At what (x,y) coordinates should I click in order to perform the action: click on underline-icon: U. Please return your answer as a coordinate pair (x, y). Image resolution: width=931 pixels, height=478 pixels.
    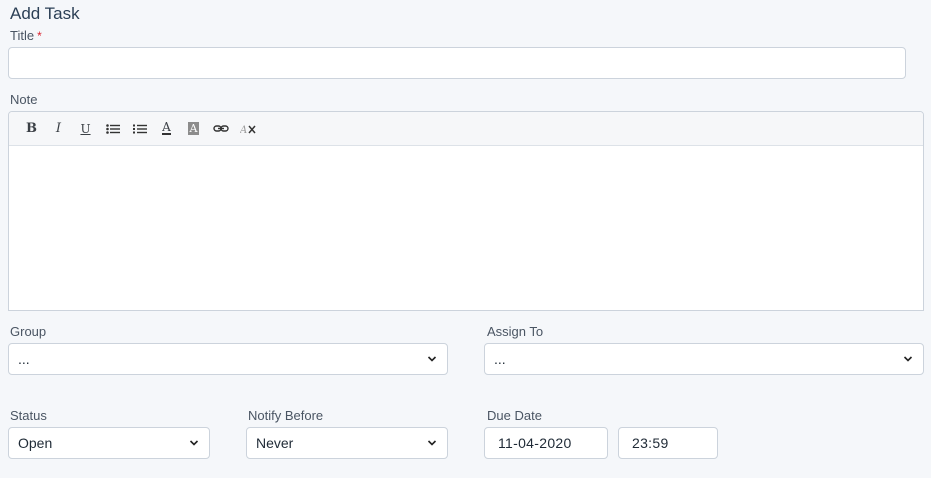
    Looking at the image, I should click on (85, 129).